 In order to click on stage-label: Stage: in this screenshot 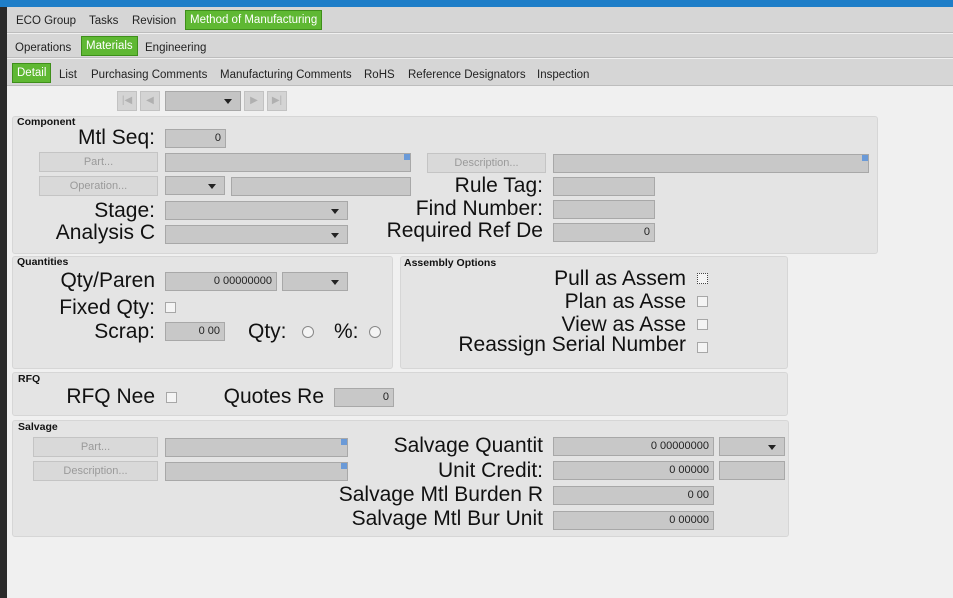, I will do `click(124, 210)`.